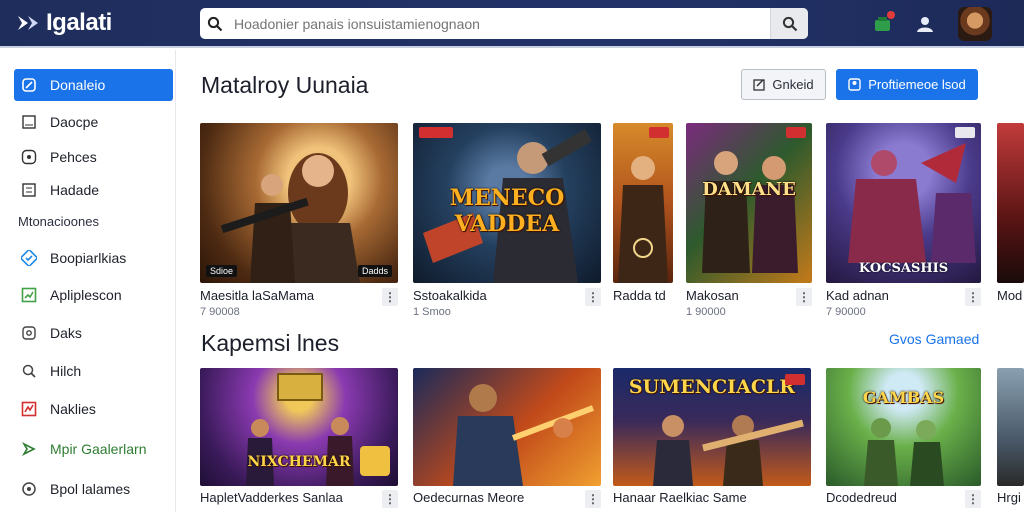 The image size is (1024, 512). I want to click on notification-dot, so click(891, 15).